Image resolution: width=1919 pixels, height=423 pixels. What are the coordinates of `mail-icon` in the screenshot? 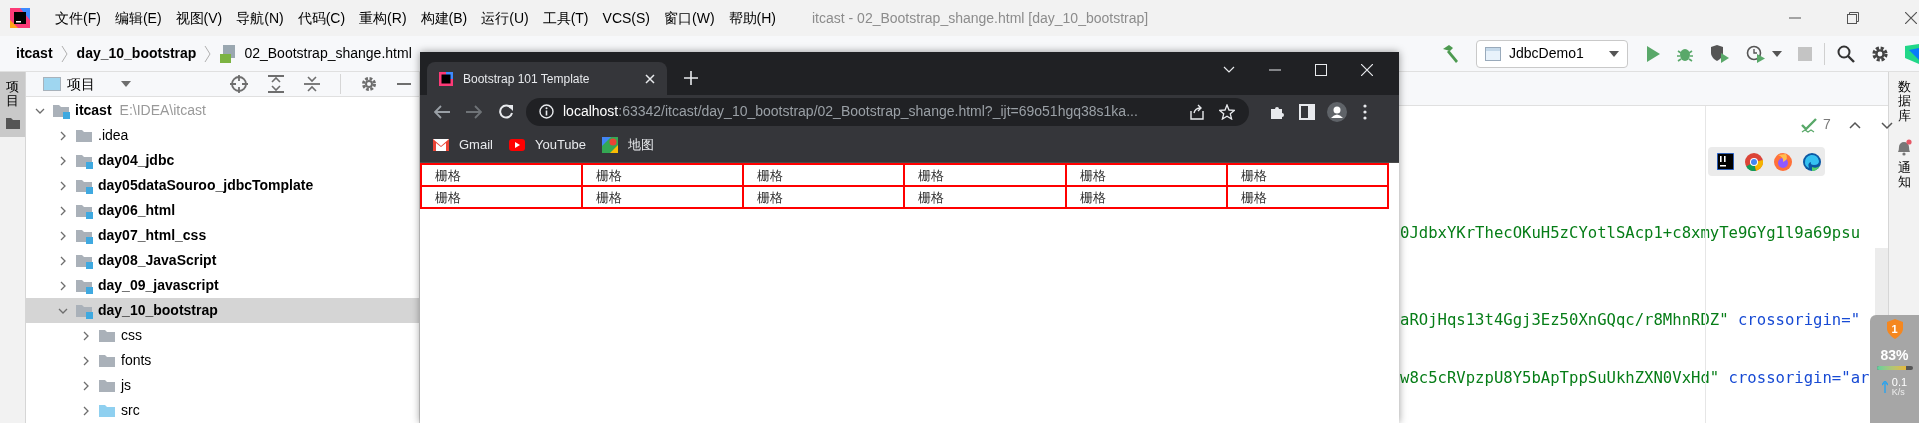 It's located at (441, 145).